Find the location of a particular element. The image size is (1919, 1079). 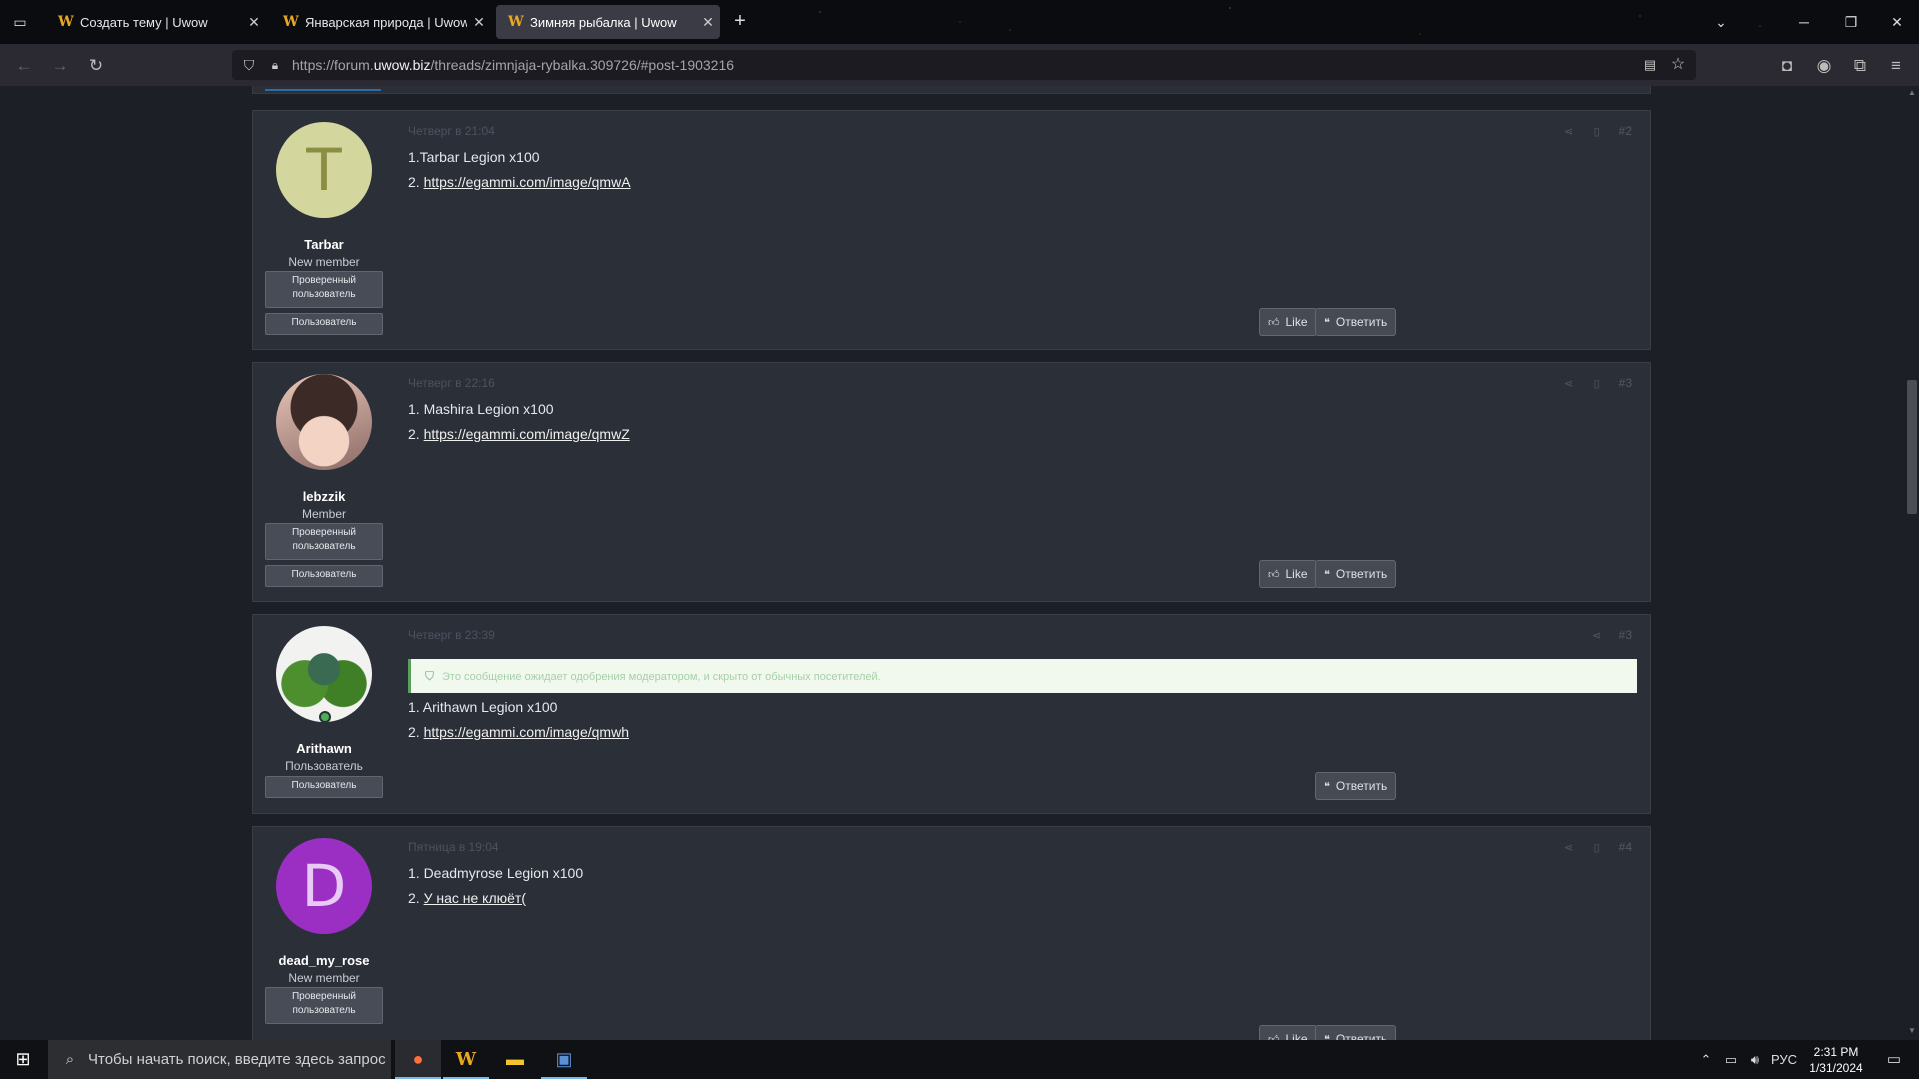

network-icon: ▭ is located at coordinates (1731, 1059).